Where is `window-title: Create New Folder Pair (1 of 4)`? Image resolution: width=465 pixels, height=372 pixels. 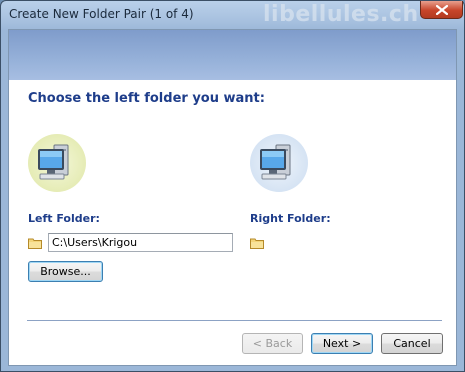 window-title: Create New Folder Pair (1 of 4) is located at coordinates (101, 14).